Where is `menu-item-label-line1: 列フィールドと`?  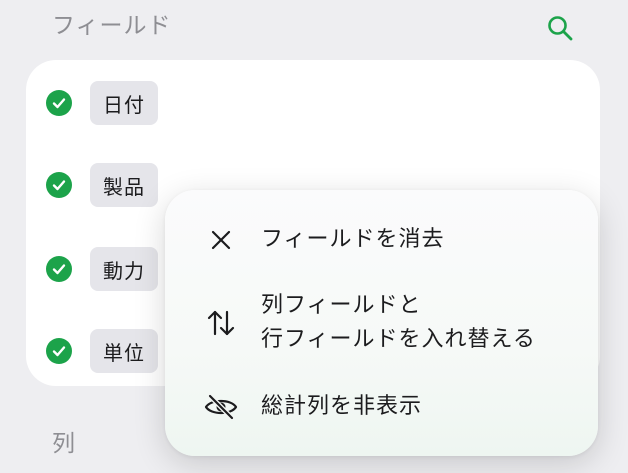 menu-item-label-line1: 列フィールドと is located at coordinates (341, 305).